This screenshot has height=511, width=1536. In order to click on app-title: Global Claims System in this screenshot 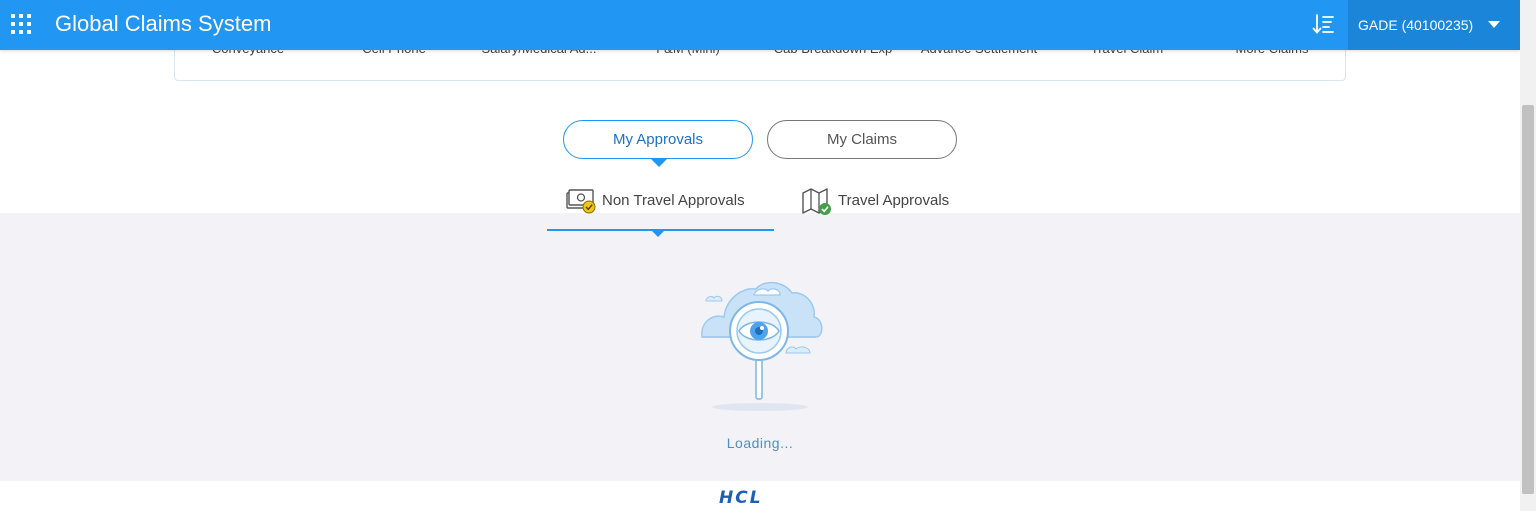, I will do `click(163, 23)`.